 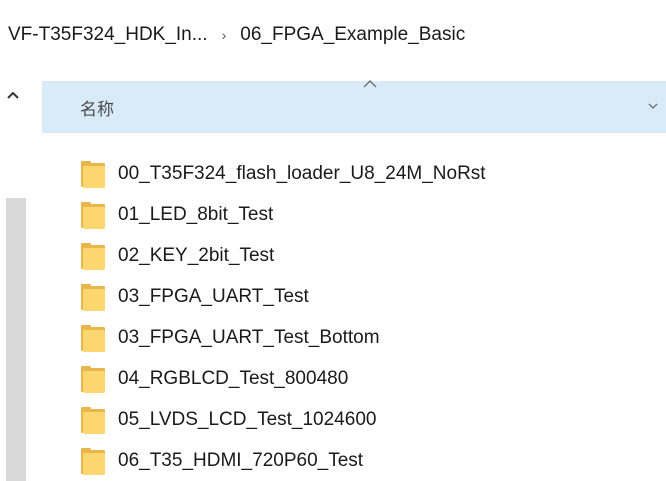 I want to click on scroll-up-arrow-icon, so click(x=13, y=95).